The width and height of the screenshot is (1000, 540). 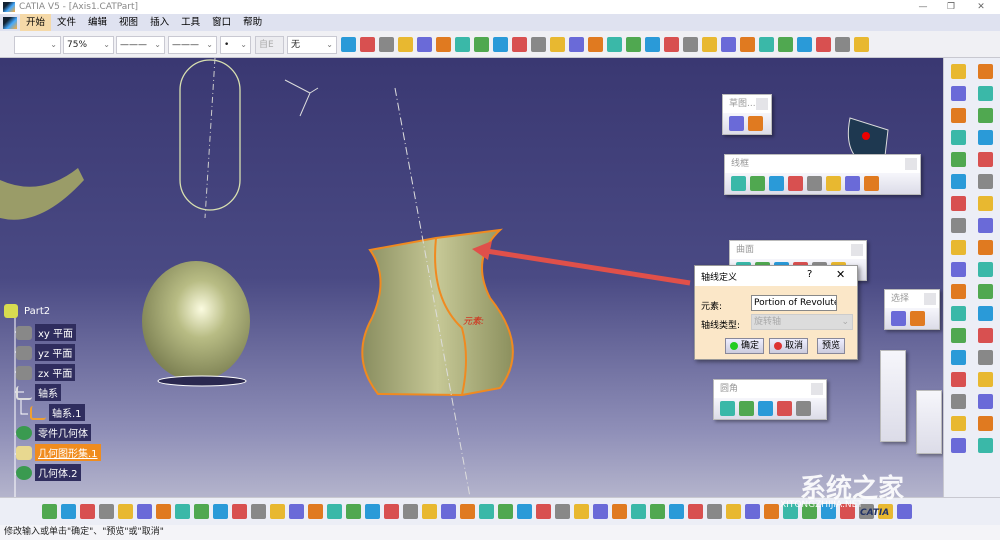 What do you see at coordinates (312, 45) in the screenshot?
I see `style-select: 无 ⌄` at bounding box center [312, 45].